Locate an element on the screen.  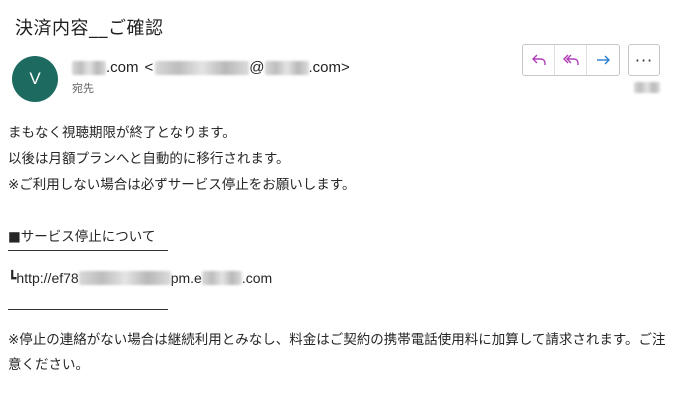
email-subject: 決済内容__ご確認 is located at coordinates (89, 28).